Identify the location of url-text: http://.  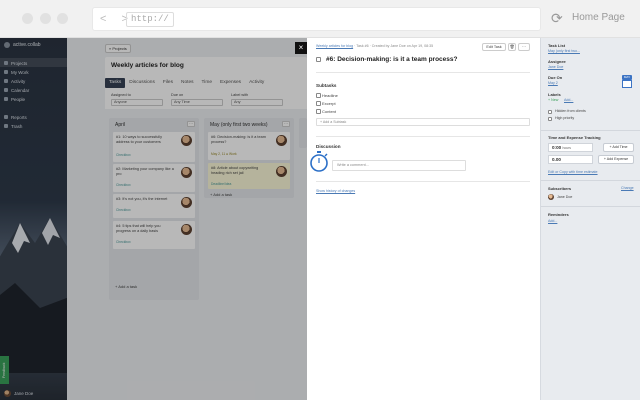
(150, 19).